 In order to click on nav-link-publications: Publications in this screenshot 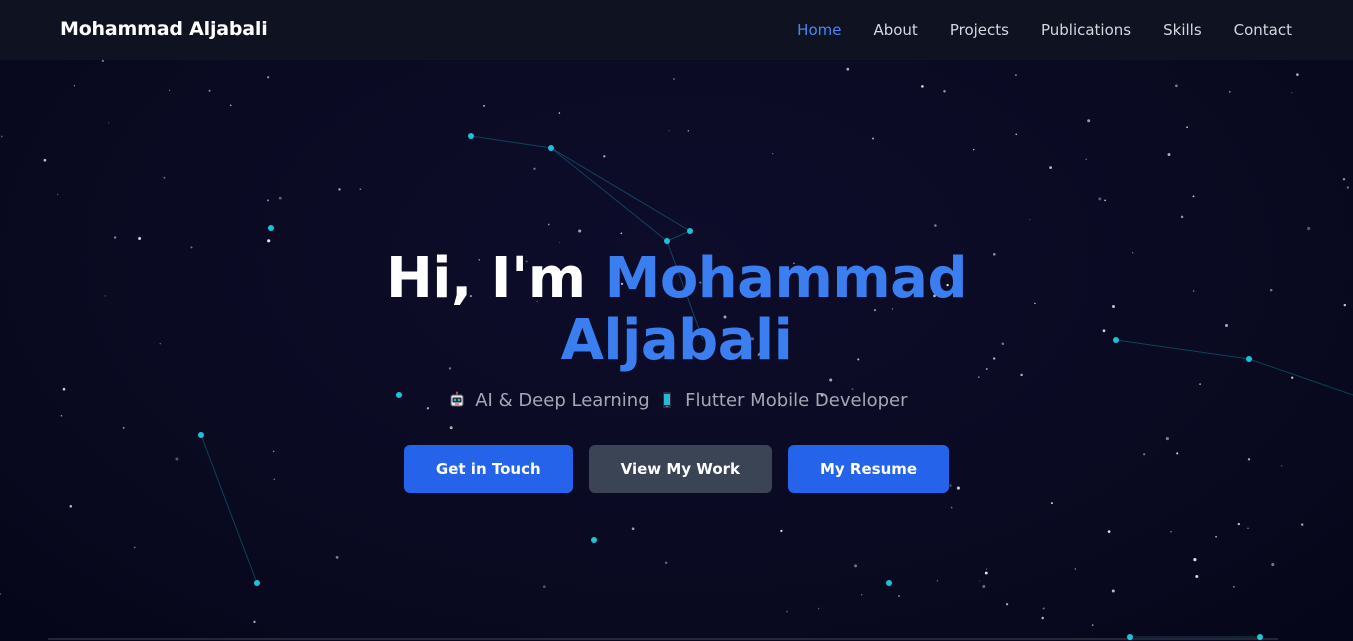, I will do `click(1086, 30)`.